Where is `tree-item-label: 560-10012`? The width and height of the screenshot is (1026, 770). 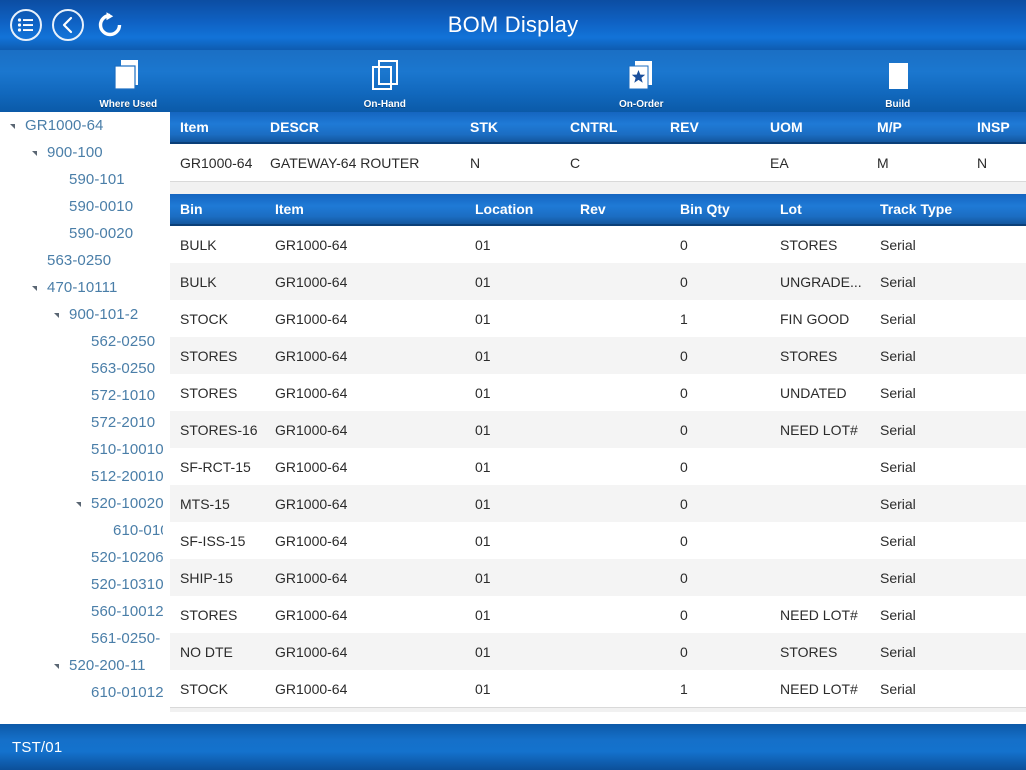
tree-item-label: 560-10012 is located at coordinates (127, 611).